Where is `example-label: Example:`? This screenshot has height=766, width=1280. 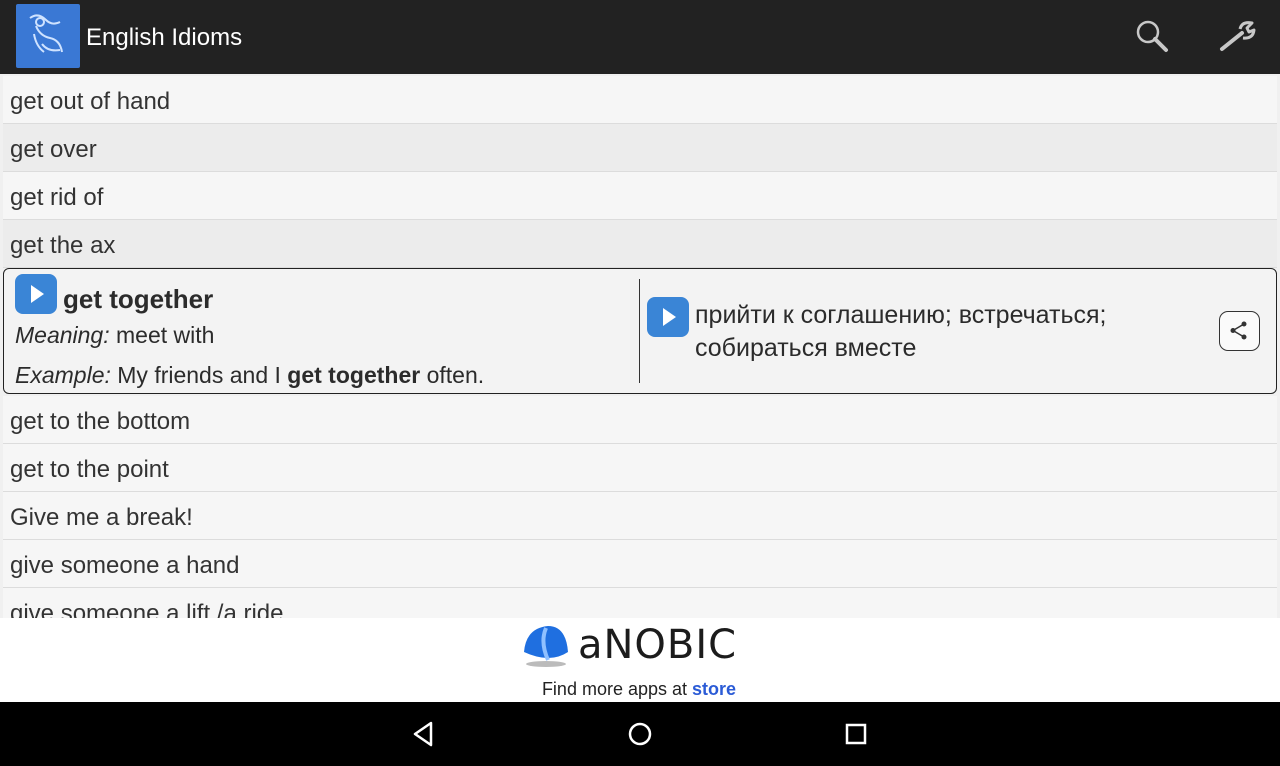
example-label: Example: is located at coordinates (63, 375).